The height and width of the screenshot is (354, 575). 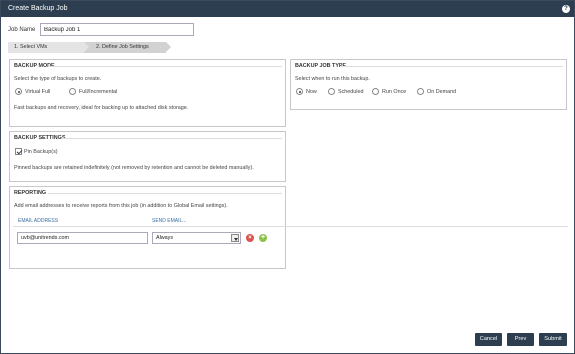 I want to click on wizard-step-define-settings: 2. Define Job Settings, so click(x=127, y=47).